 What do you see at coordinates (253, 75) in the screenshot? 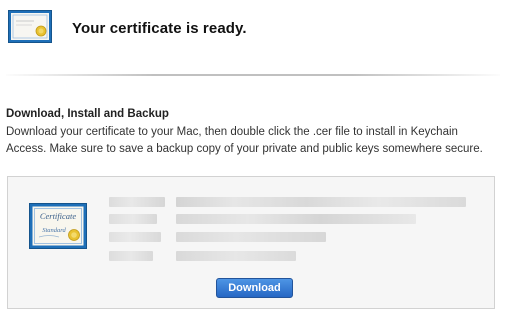
I see `divider` at bounding box center [253, 75].